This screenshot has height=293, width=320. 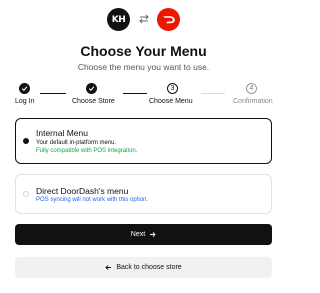 What do you see at coordinates (25, 101) in the screenshot?
I see `step-1-label: Log In` at bounding box center [25, 101].